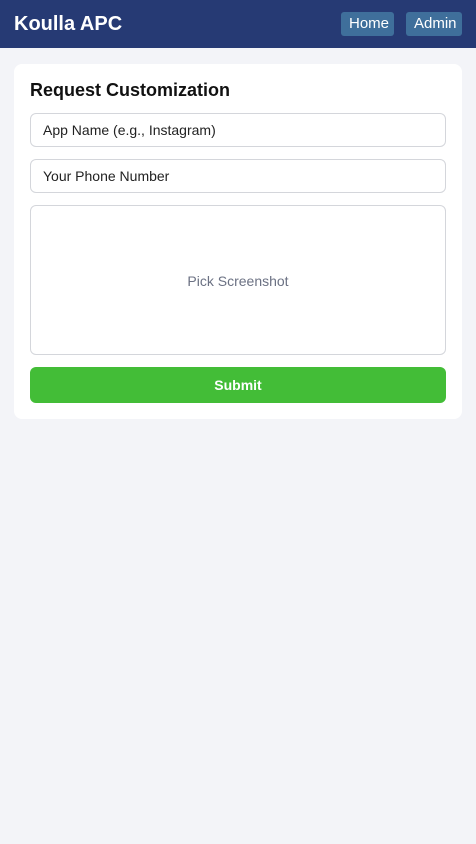  I want to click on phone-number-input, so click(238, 176).